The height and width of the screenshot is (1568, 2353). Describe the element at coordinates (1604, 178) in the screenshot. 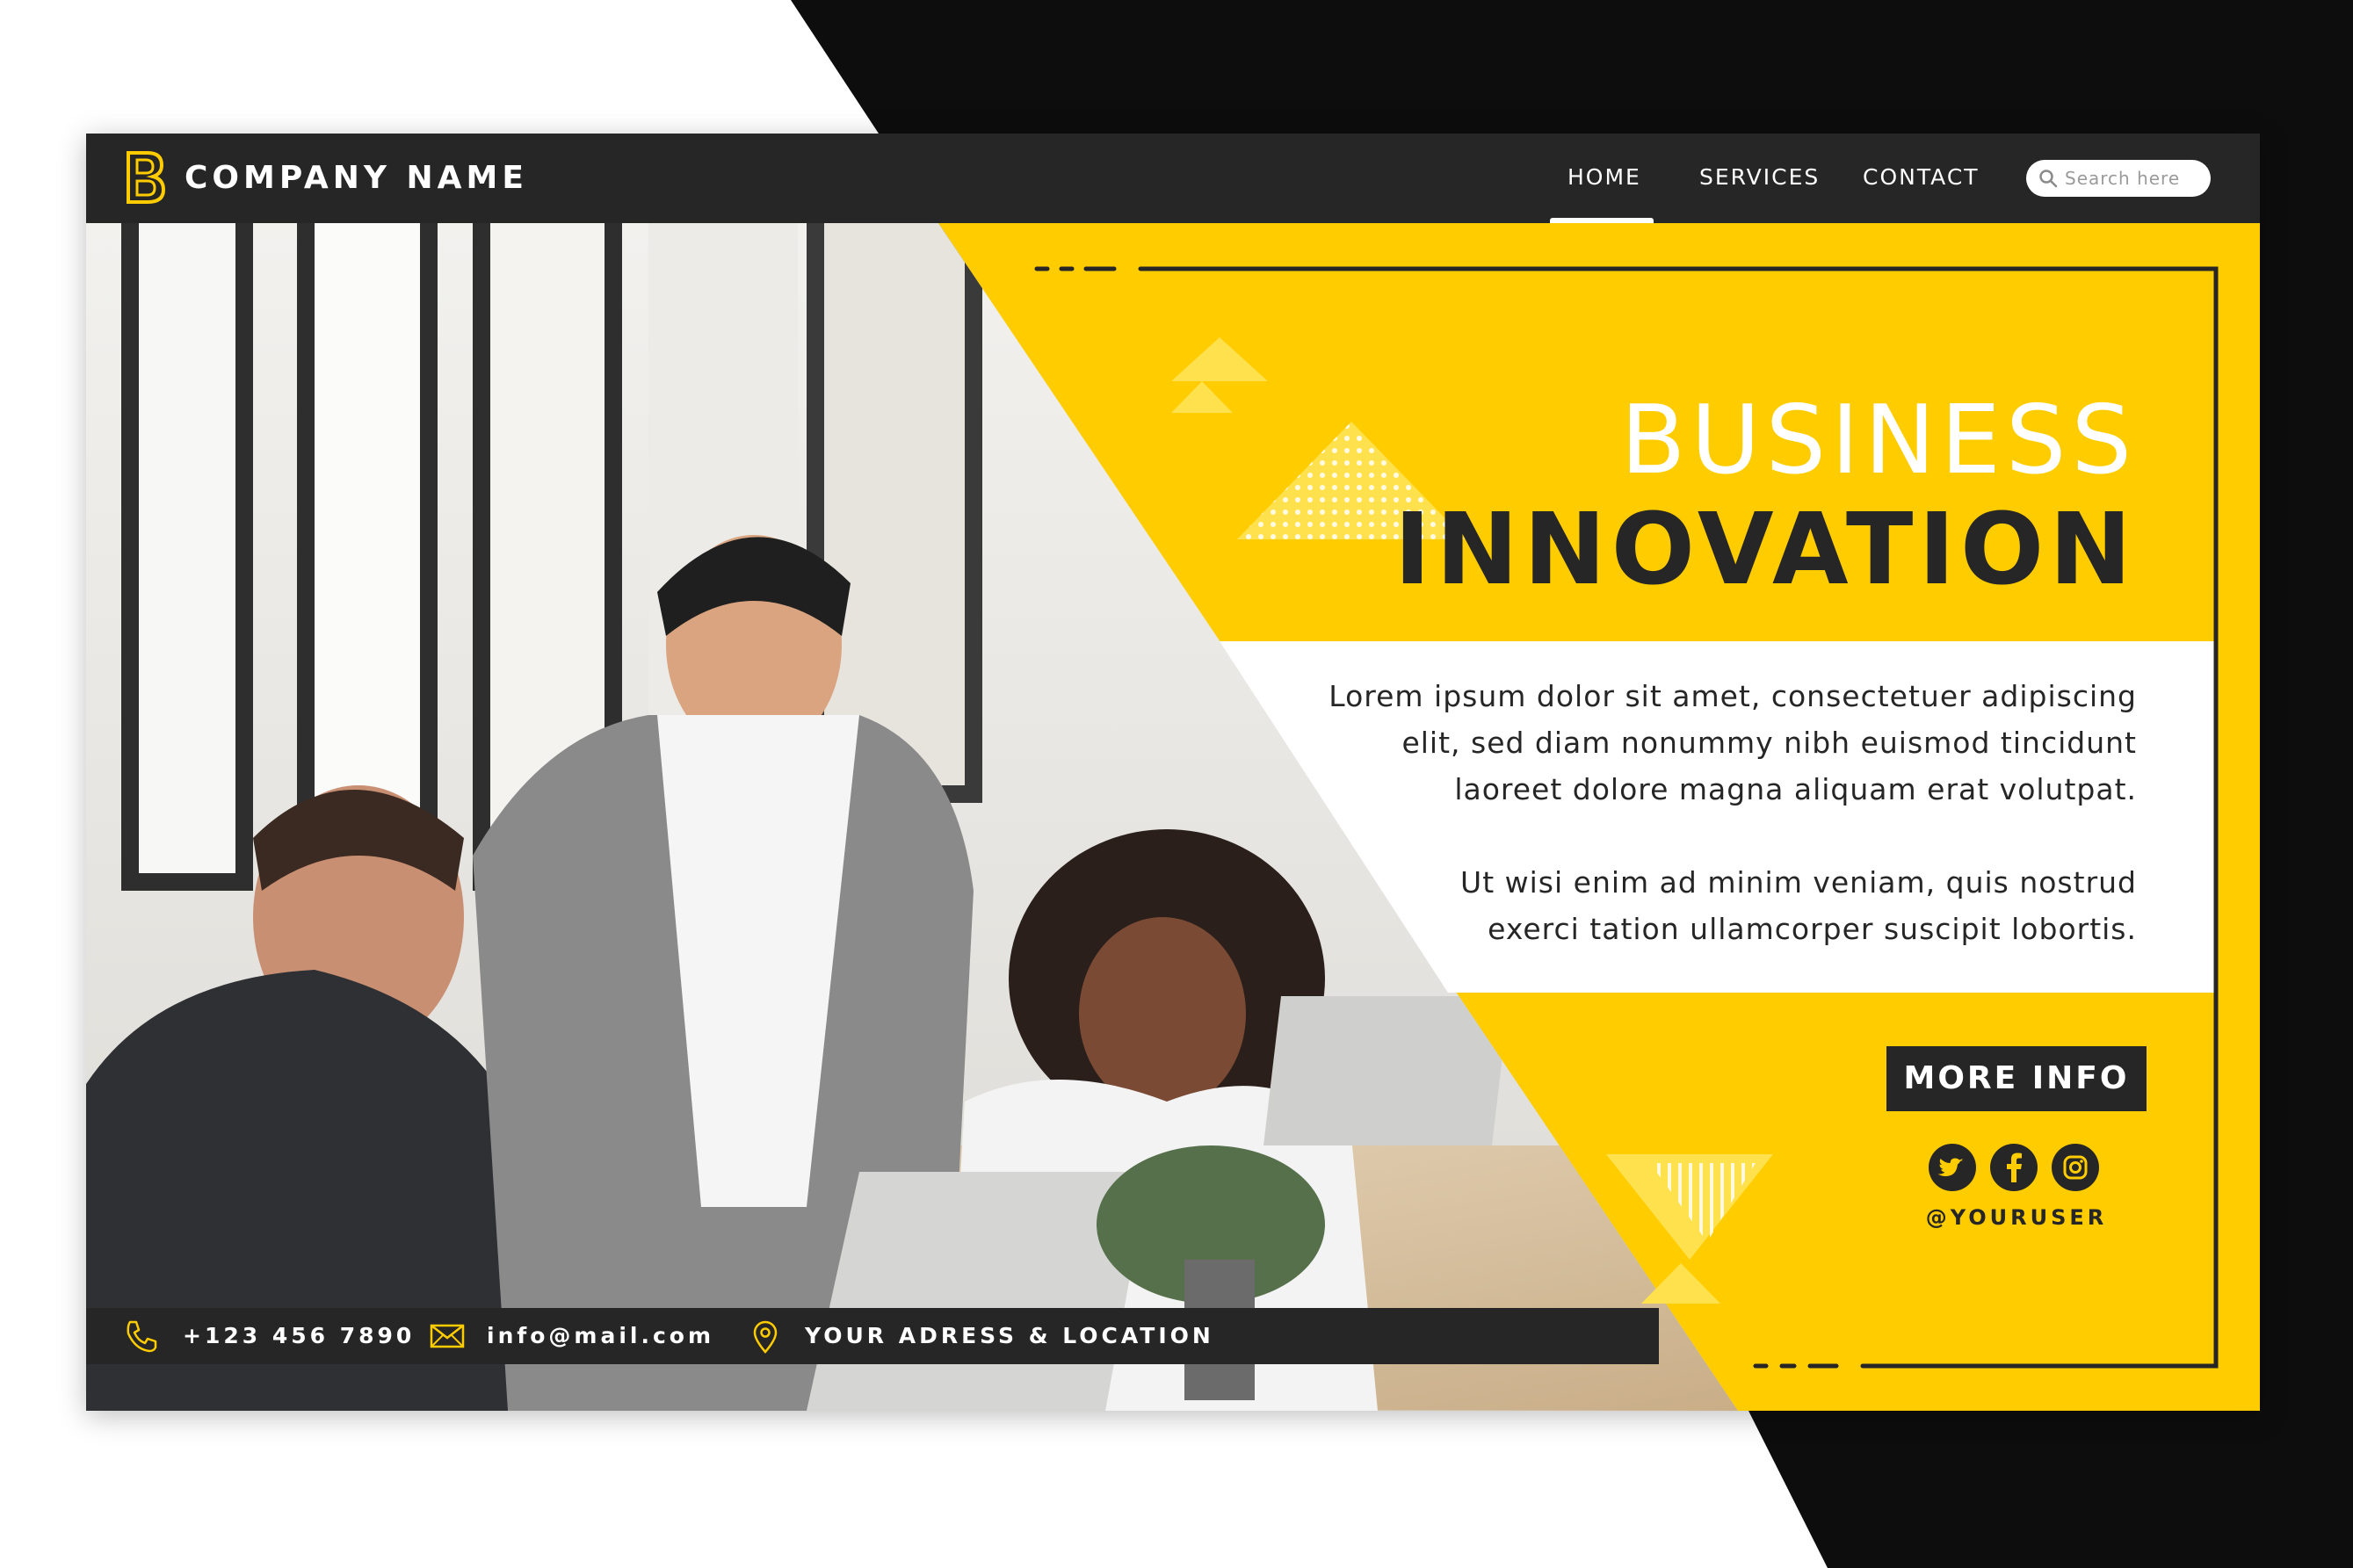

I see `nav-link-home: HOME` at that location.